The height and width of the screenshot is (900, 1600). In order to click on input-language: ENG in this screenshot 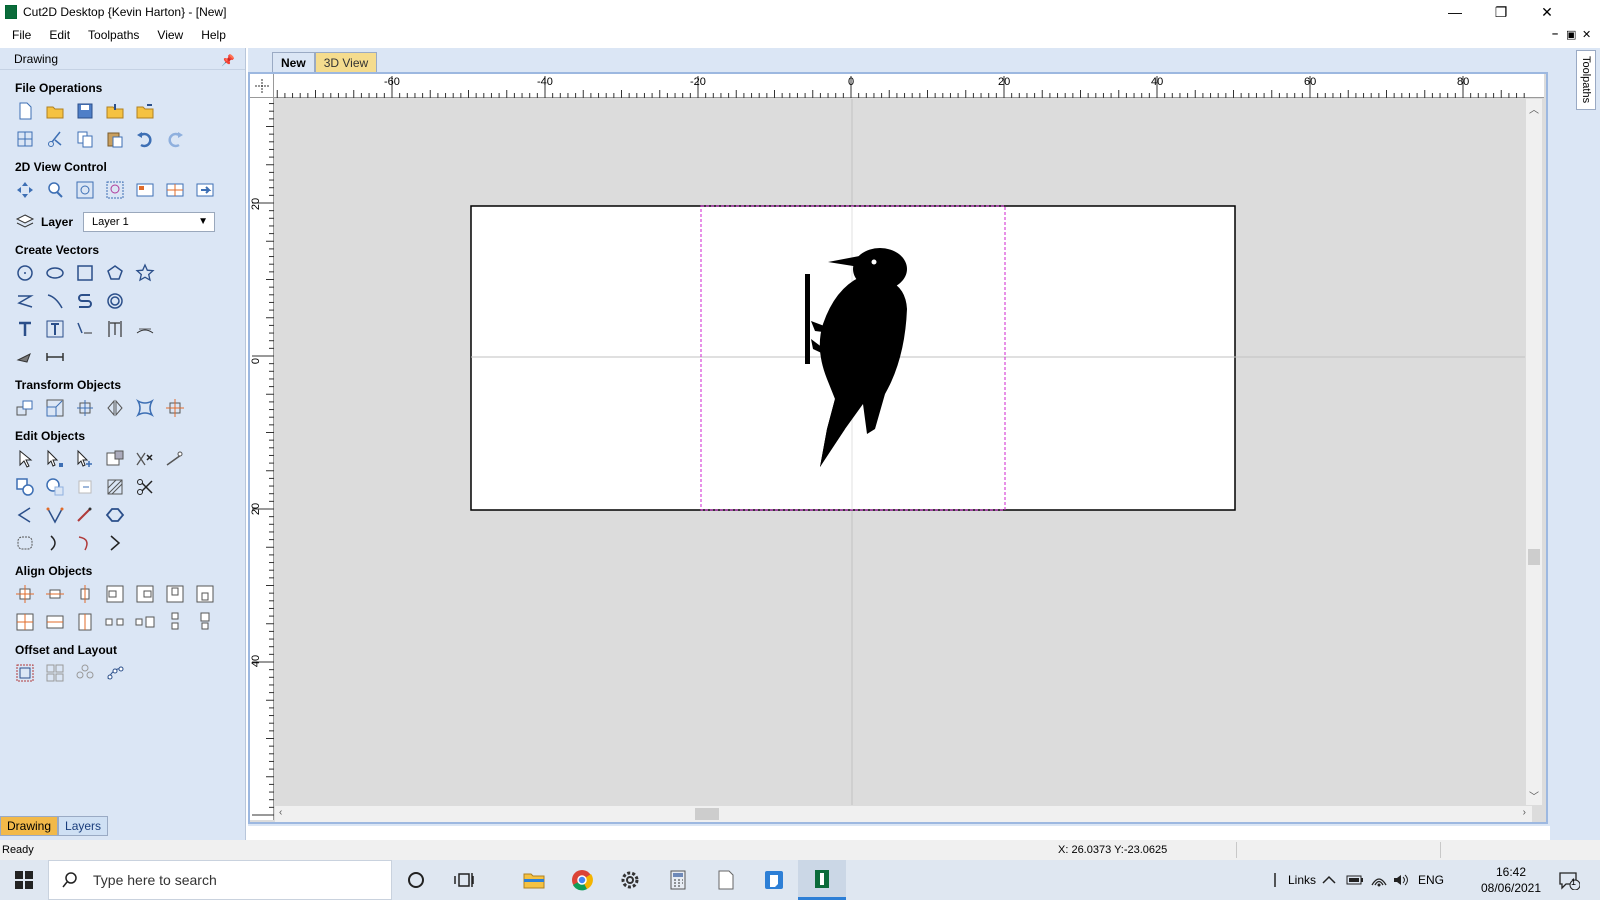, I will do `click(1431, 880)`.